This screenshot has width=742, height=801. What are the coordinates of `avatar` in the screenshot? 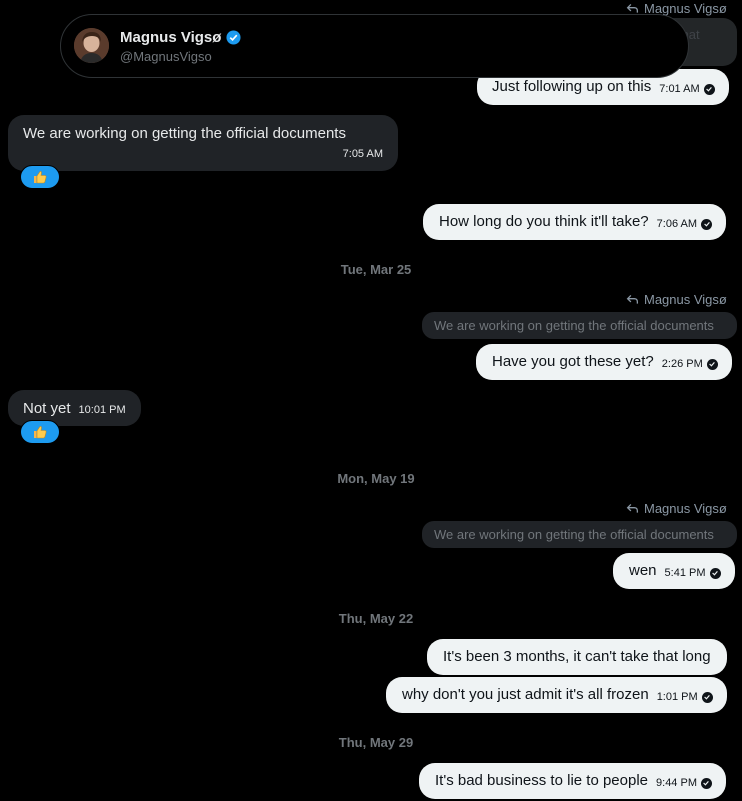 It's located at (91, 45).